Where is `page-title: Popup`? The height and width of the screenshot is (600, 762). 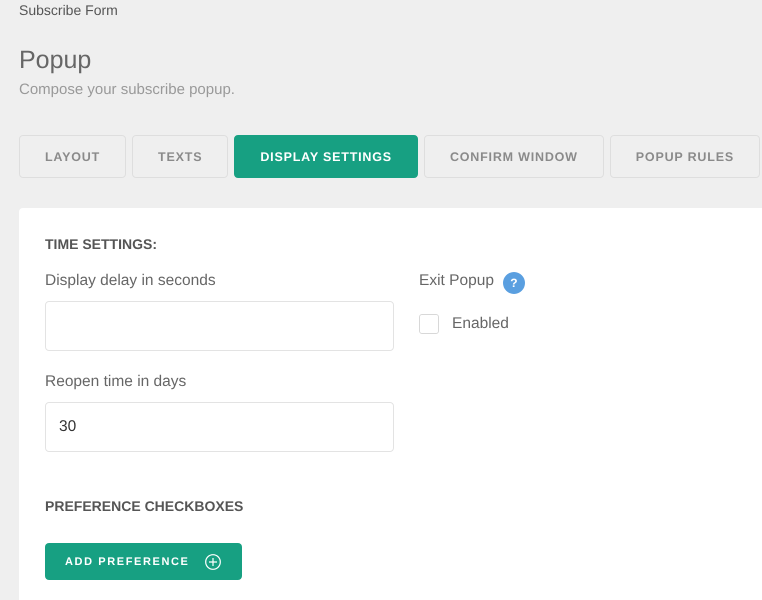
page-title: Popup is located at coordinates (55, 60).